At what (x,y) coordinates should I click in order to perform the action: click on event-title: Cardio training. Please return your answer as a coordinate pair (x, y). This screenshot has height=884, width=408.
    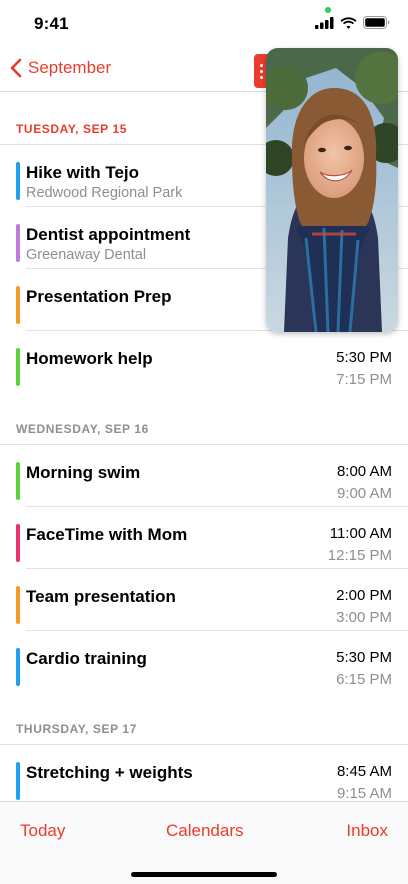
    Looking at the image, I should click on (86, 658).